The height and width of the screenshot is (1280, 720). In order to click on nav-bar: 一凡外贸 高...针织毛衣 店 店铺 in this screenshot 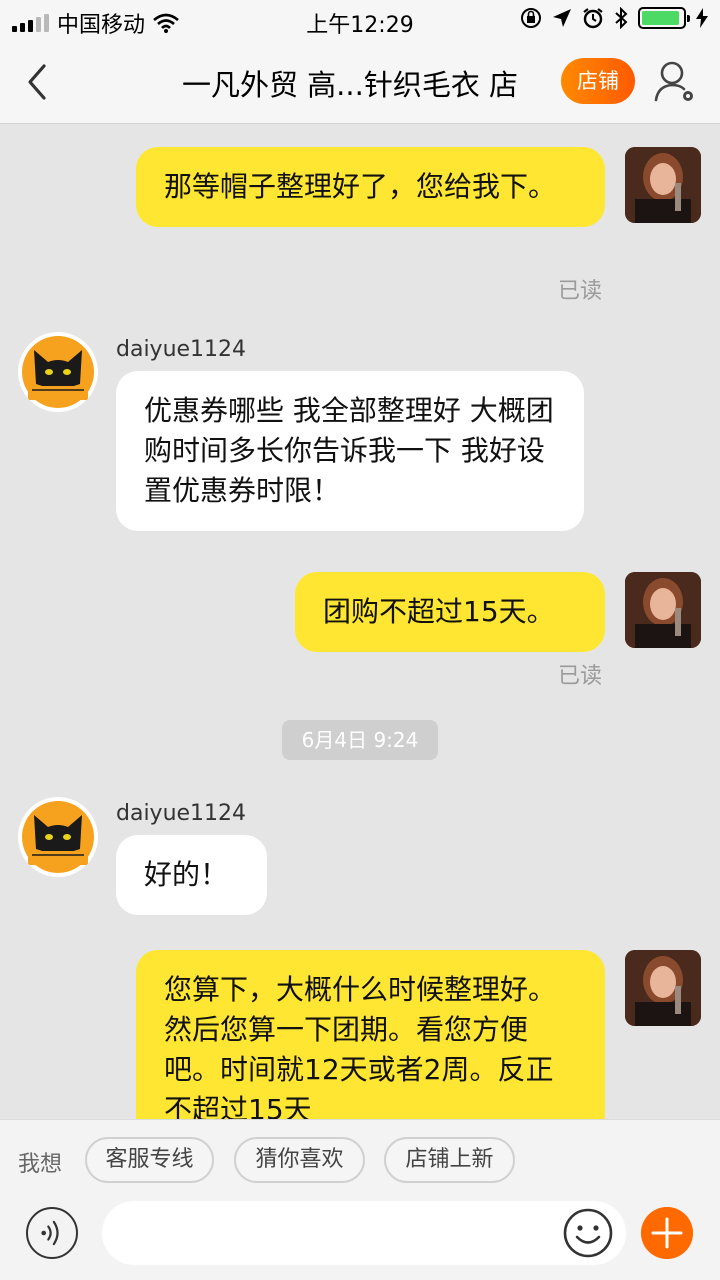, I will do `click(360, 82)`.